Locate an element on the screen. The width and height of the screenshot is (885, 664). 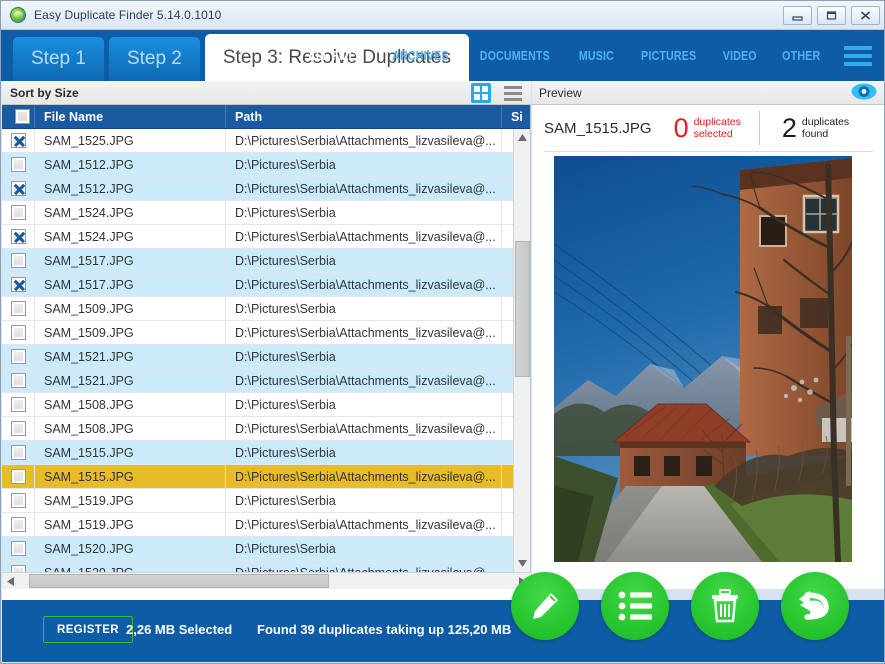
table-row: SAM_1517.JPG D:\Pictures\Serbia is located at coordinates (266, 261).